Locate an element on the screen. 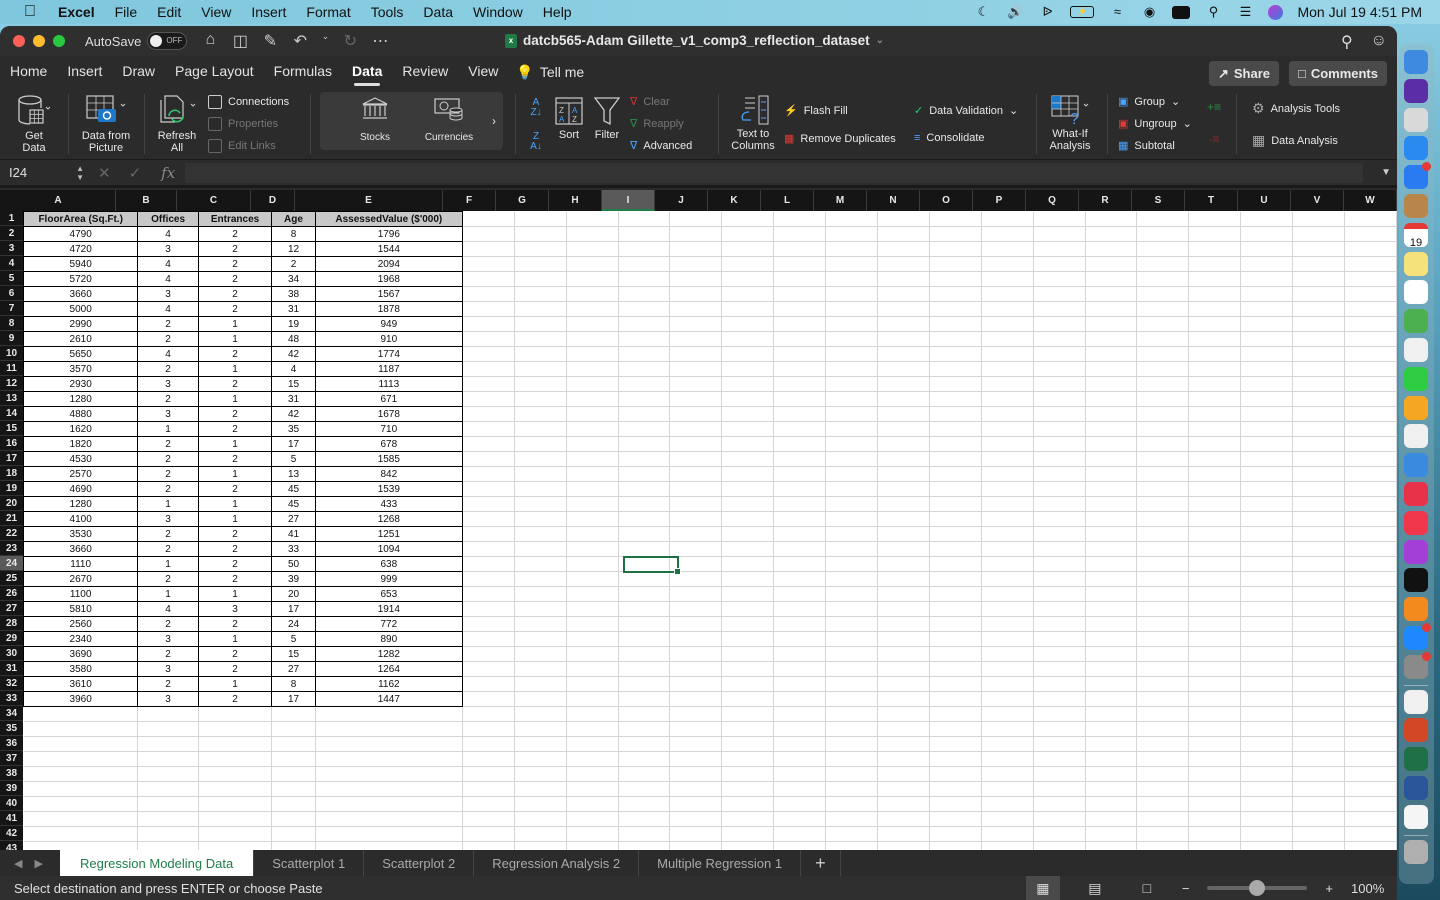  column-header-t: T is located at coordinates (1211, 200).